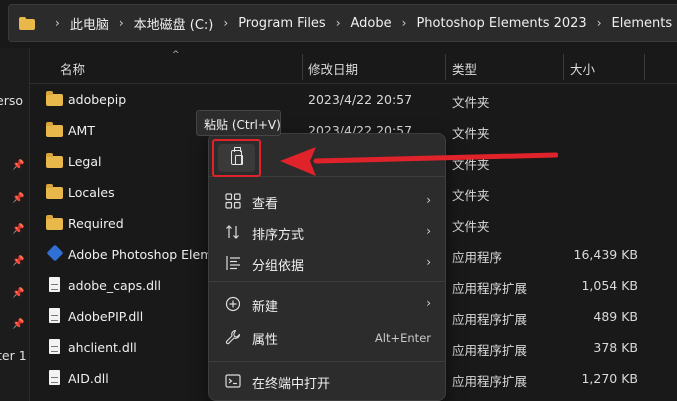 The height and width of the screenshot is (401, 677). I want to click on file-name: ahclient.dll, so click(102, 347).